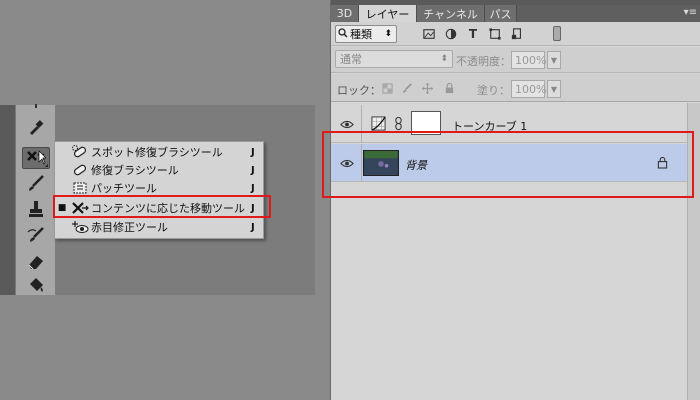 Image resolution: width=700 pixels, height=400 pixels. Describe the element at coordinates (80, 227) in the screenshot. I see `red-eye-icon` at that location.